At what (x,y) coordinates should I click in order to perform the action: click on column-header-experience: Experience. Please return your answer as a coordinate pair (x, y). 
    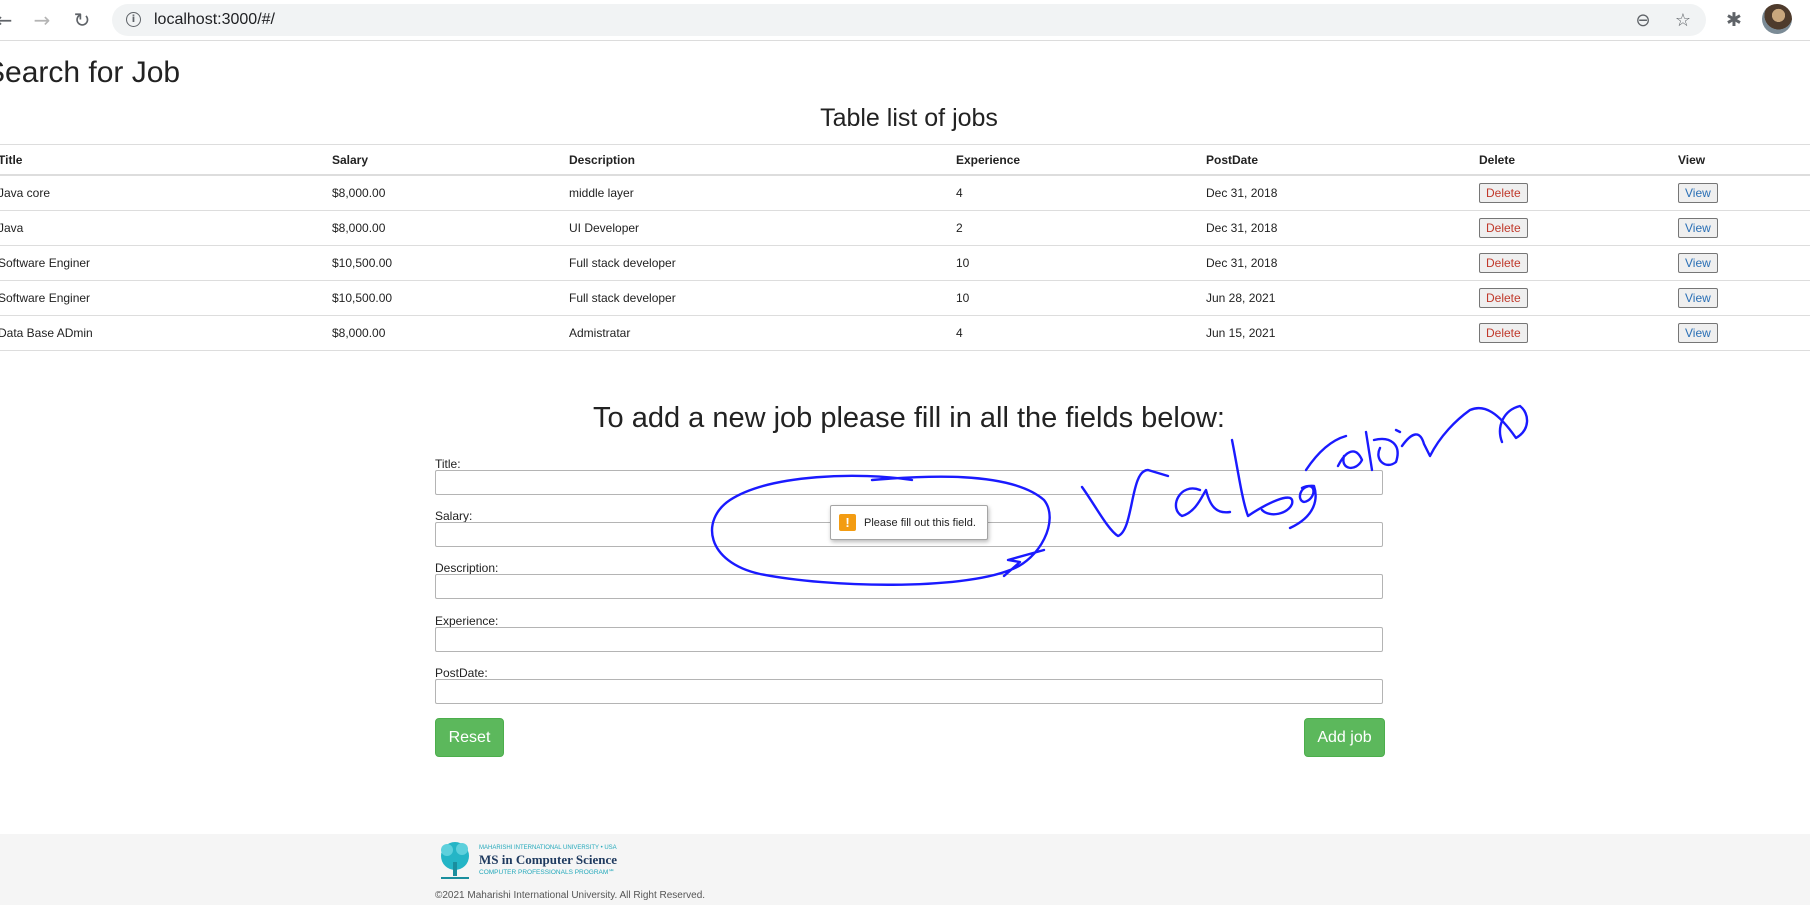
    Looking at the image, I should click on (1073, 160).